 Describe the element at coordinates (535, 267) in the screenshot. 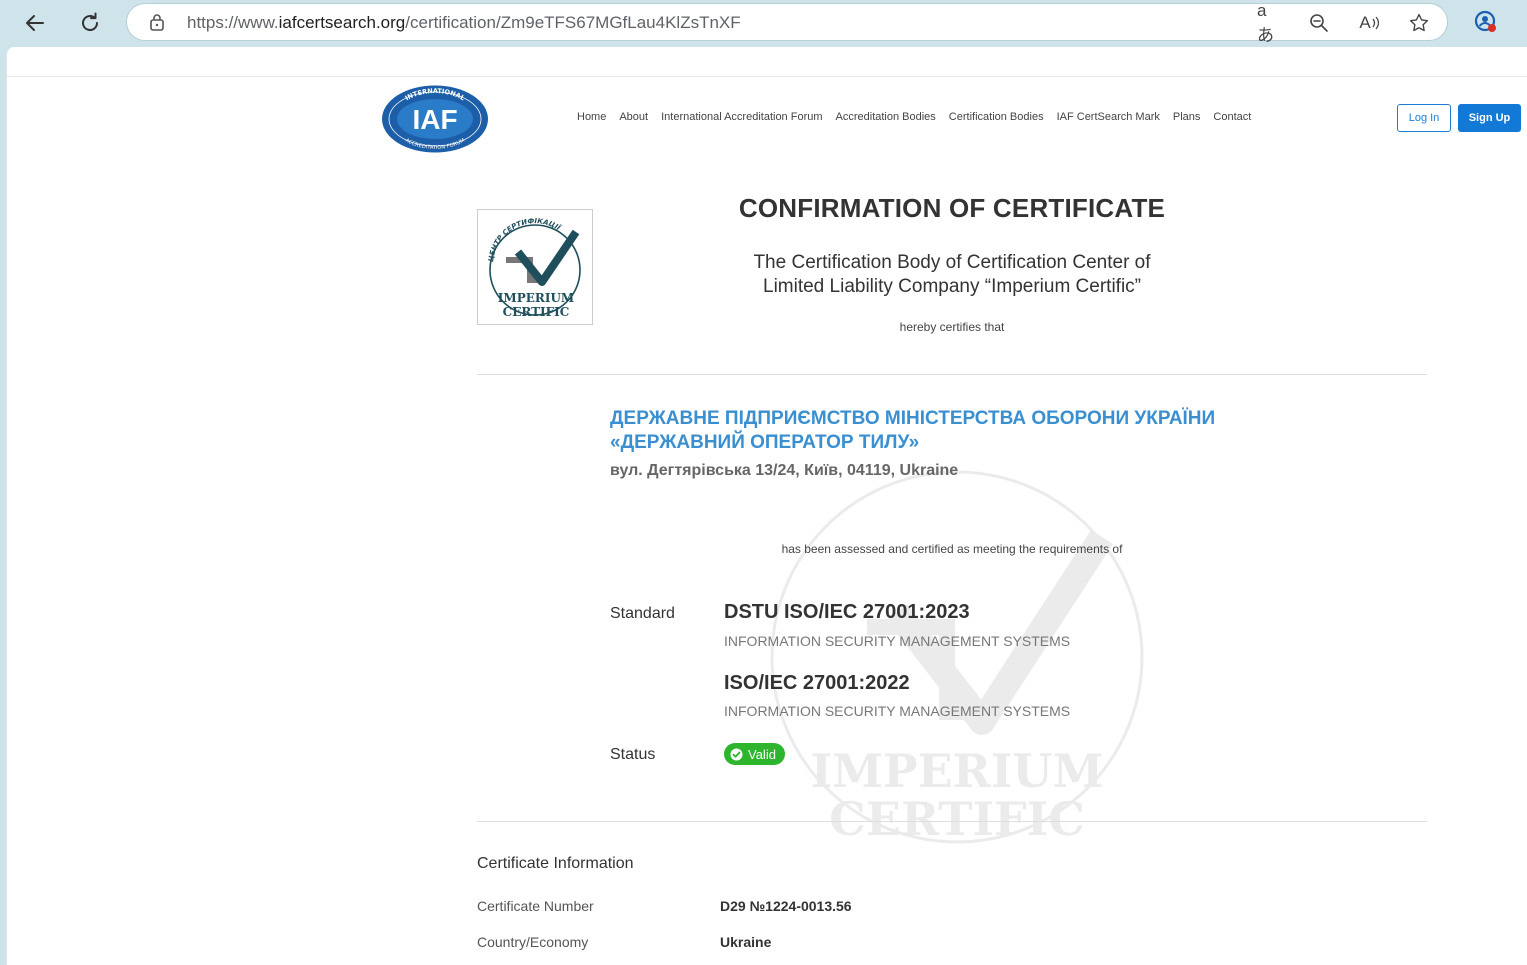

I see `certification-body-logo: ЦЕНТР СЕРТИФІКАЦІЇ IMPERIUM CERTIFIC` at that location.